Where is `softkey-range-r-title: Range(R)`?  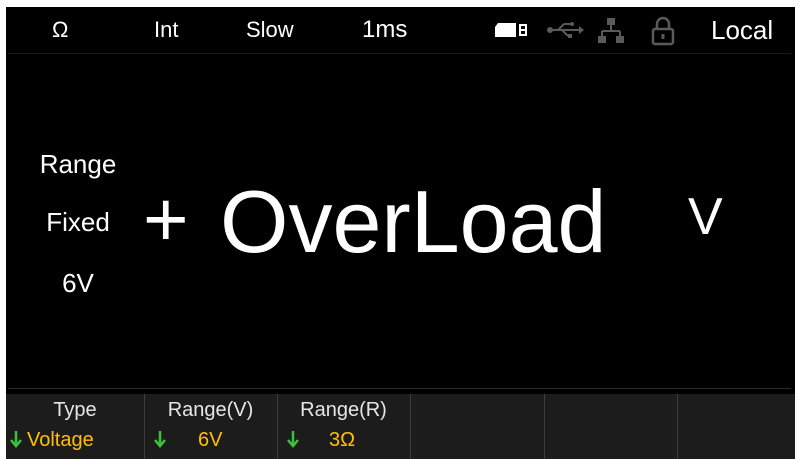
softkey-range-r-title: Range(R) is located at coordinates (343, 410).